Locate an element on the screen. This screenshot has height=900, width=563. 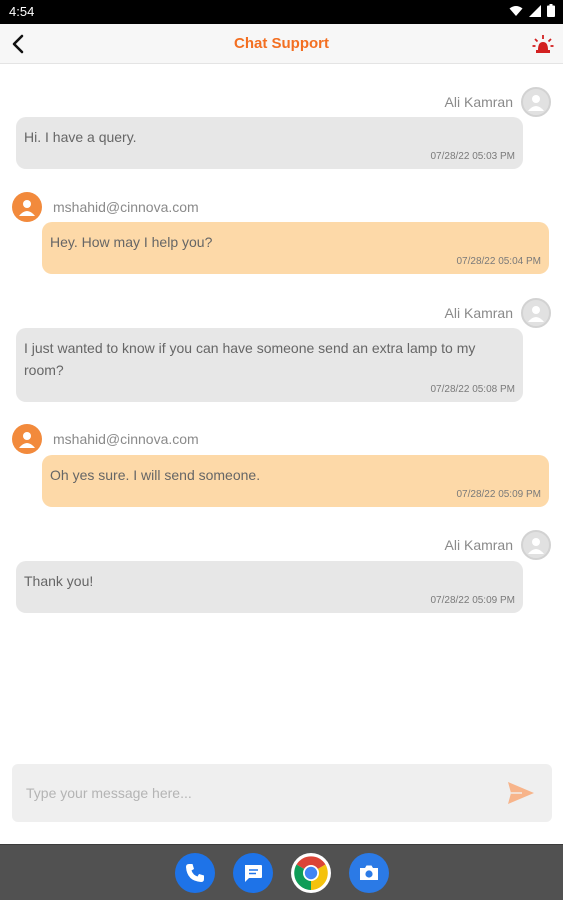
signal-icon is located at coordinates (535, 10).